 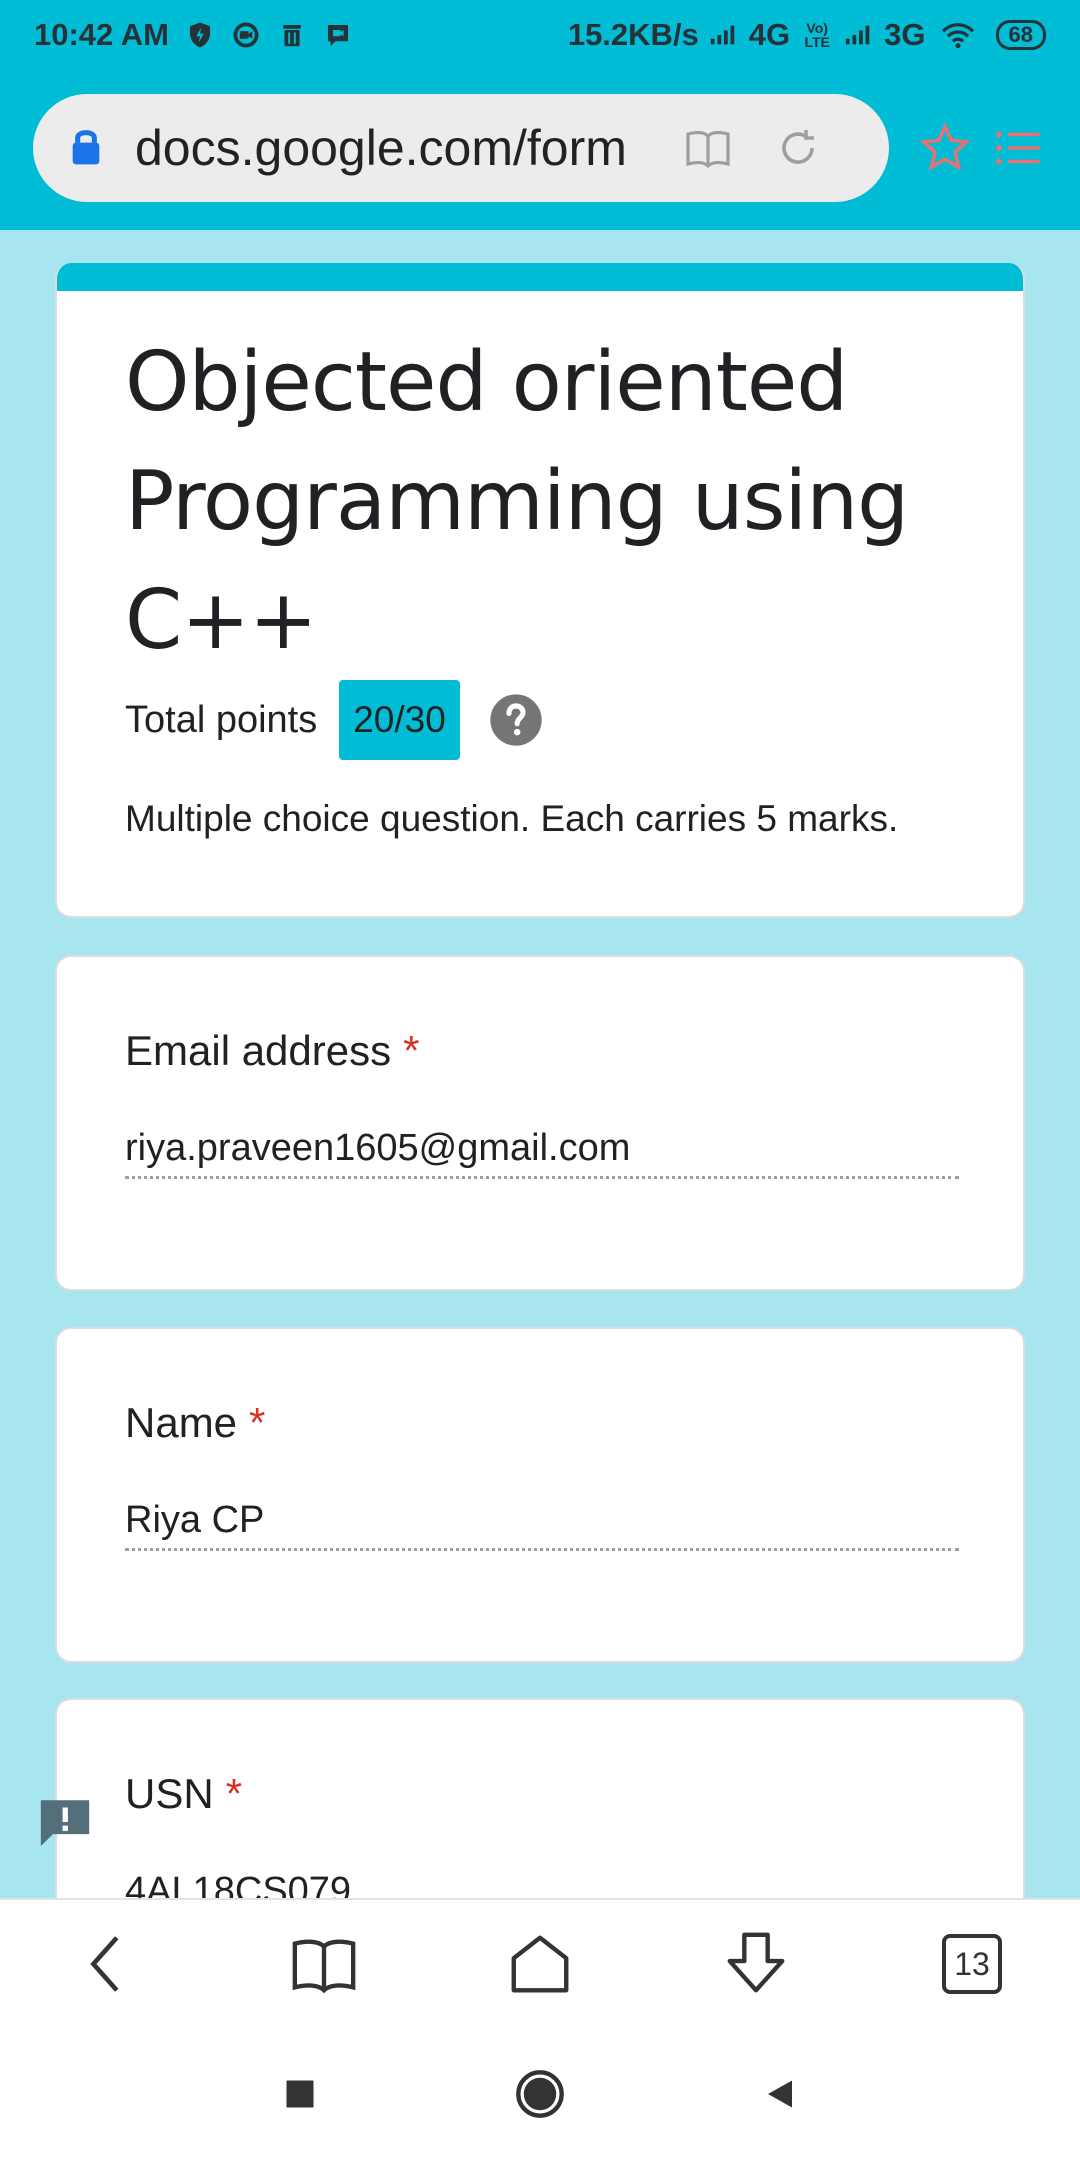 I want to click on answer-name: Riya CP, so click(x=542, y=1525).